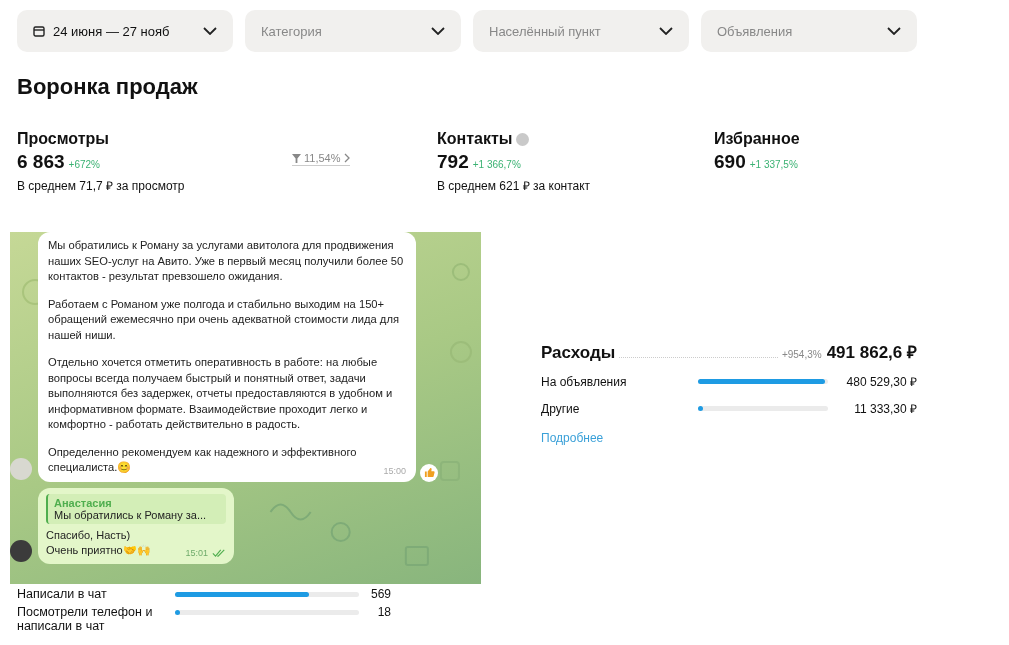  I want to click on page-title: Воронка продаж, so click(108, 87).